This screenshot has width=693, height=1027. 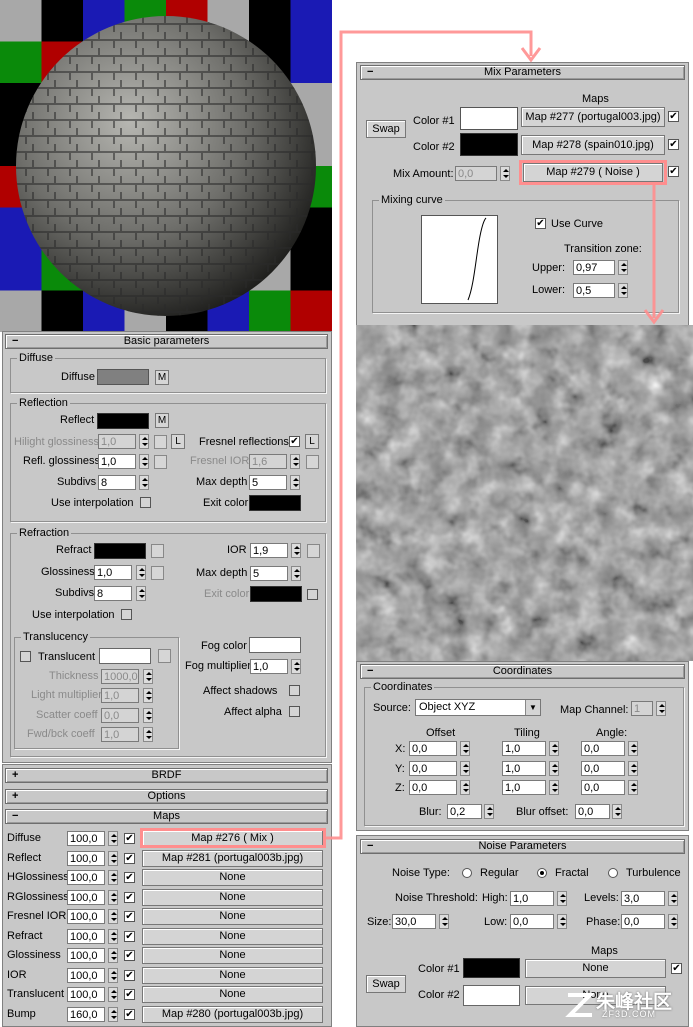 What do you see at coordinates (312, 594) in the screenshot?
I see `refraction-exit-color-checkbox` at bounding box center [312, 594].